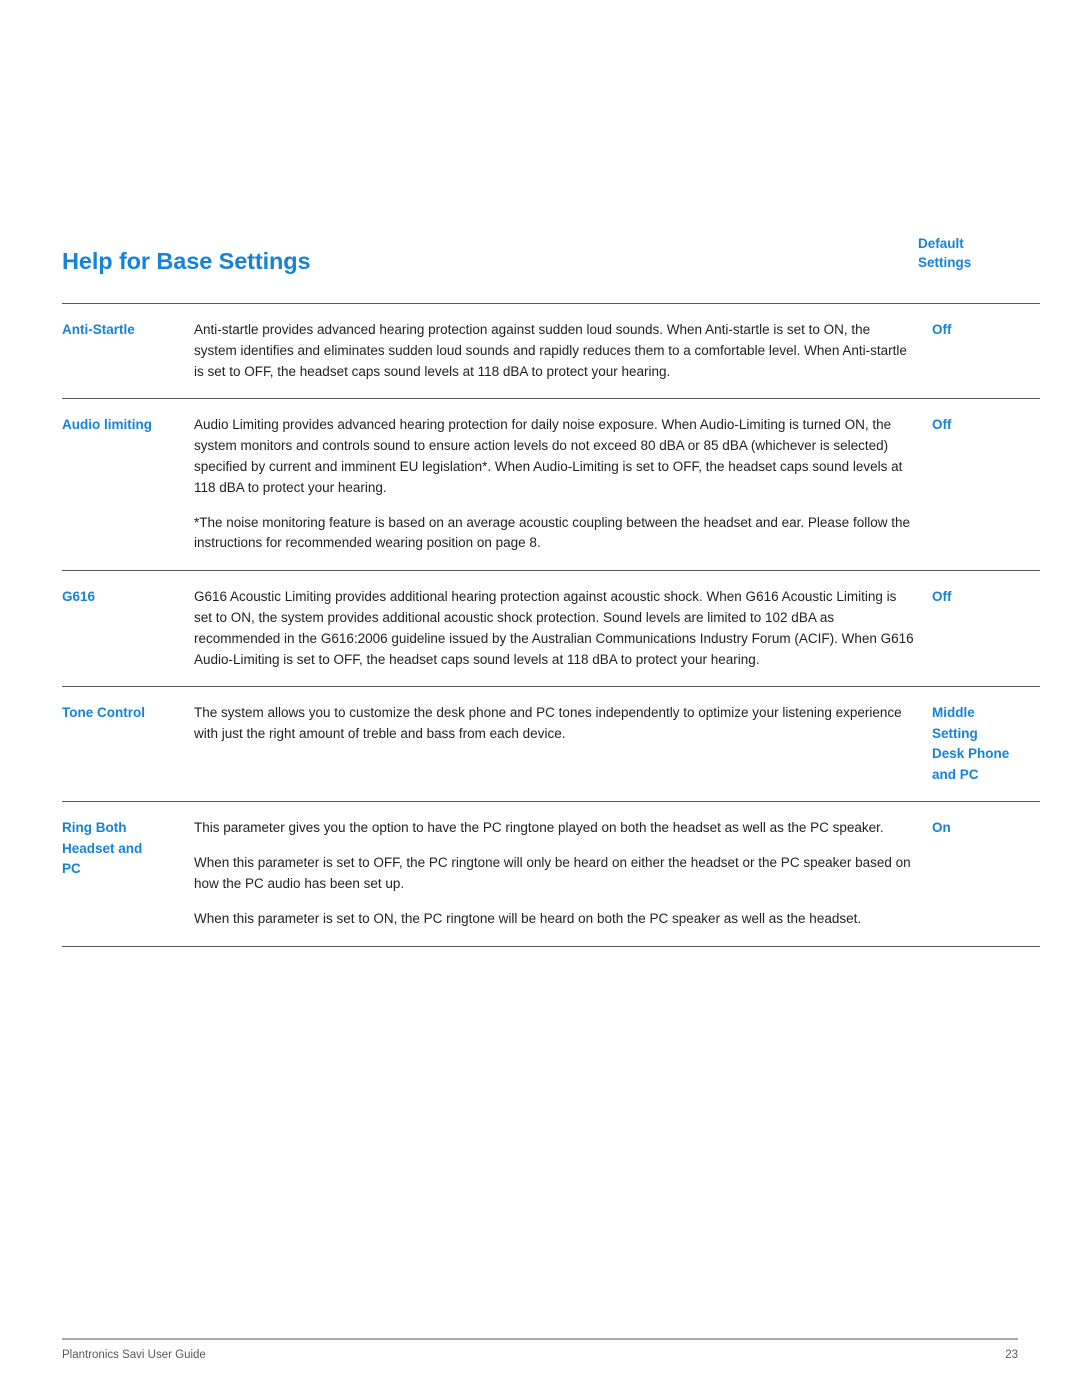 The height and width of the screenshot is (1397, 1080). What do you see at coordinates (98, 329) in the screenshot?
I see `setting-name-line: Anti-Startle` at bounding box center [98, 329].